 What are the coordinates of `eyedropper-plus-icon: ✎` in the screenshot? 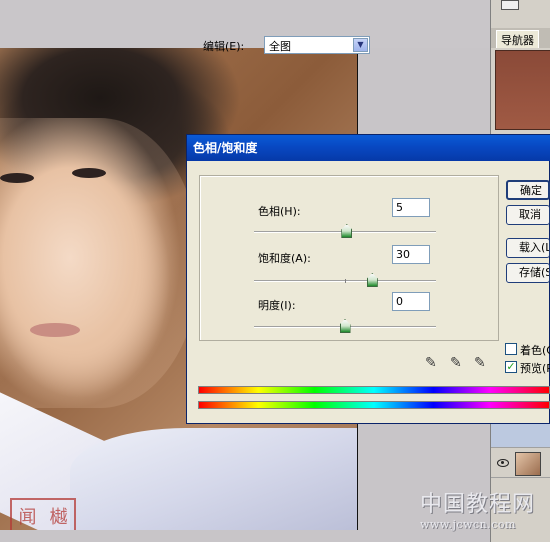 It's located at (457, 363).